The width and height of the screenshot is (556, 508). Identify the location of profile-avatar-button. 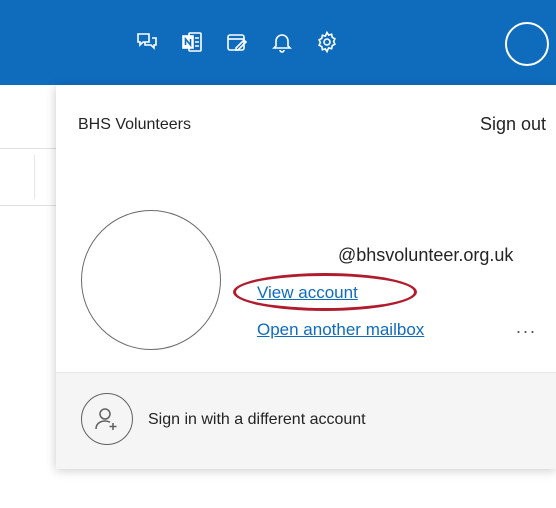
(527, 44).